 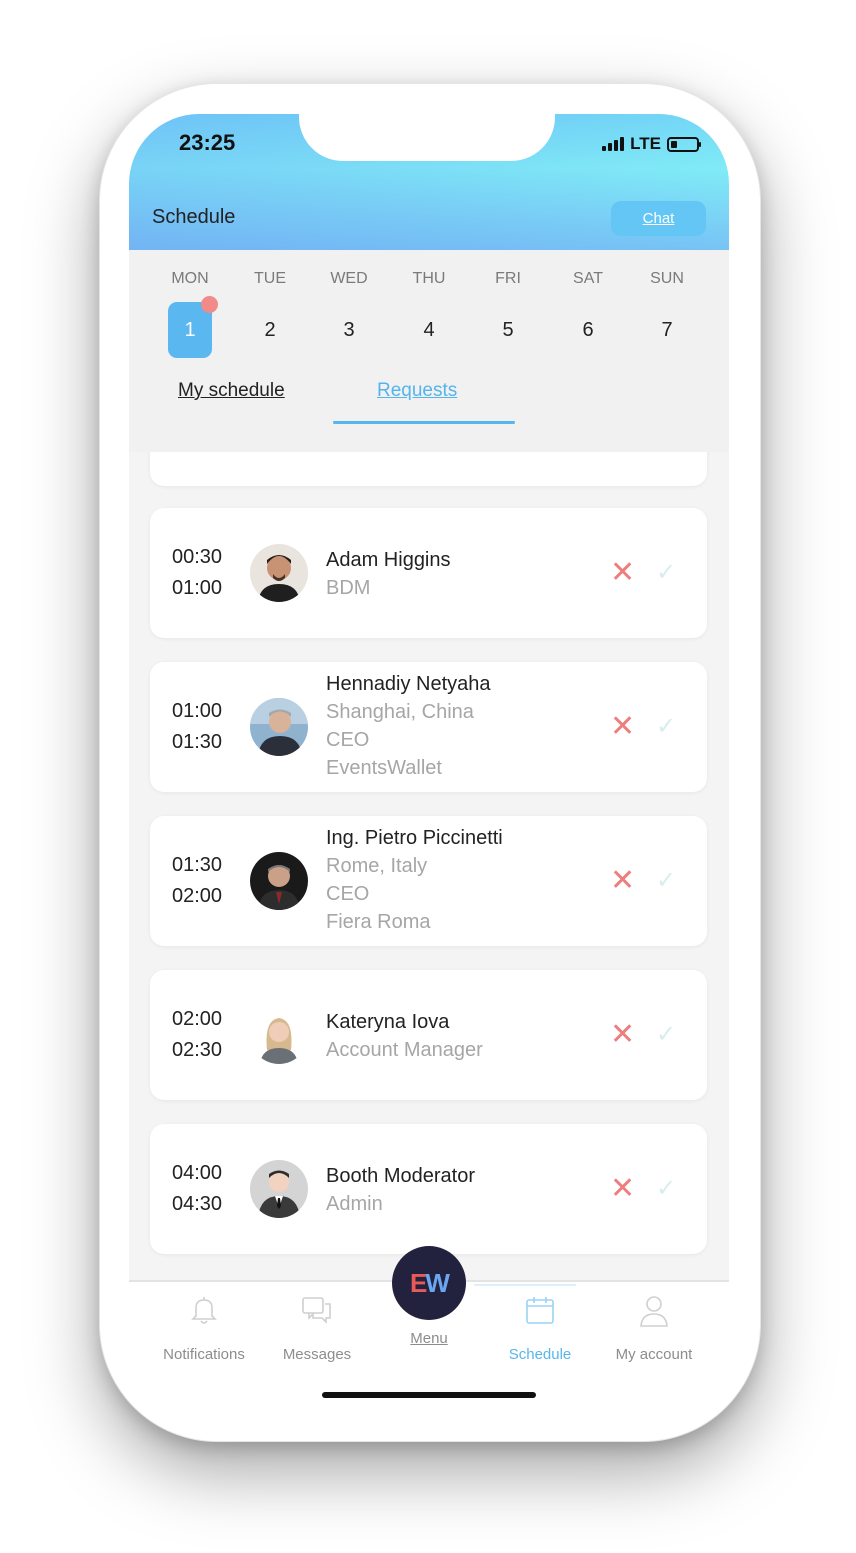 What do you see at coordinates (270, 278) in the screenshot?
I see `day-name: TUE` at bounding box center [270, 278].